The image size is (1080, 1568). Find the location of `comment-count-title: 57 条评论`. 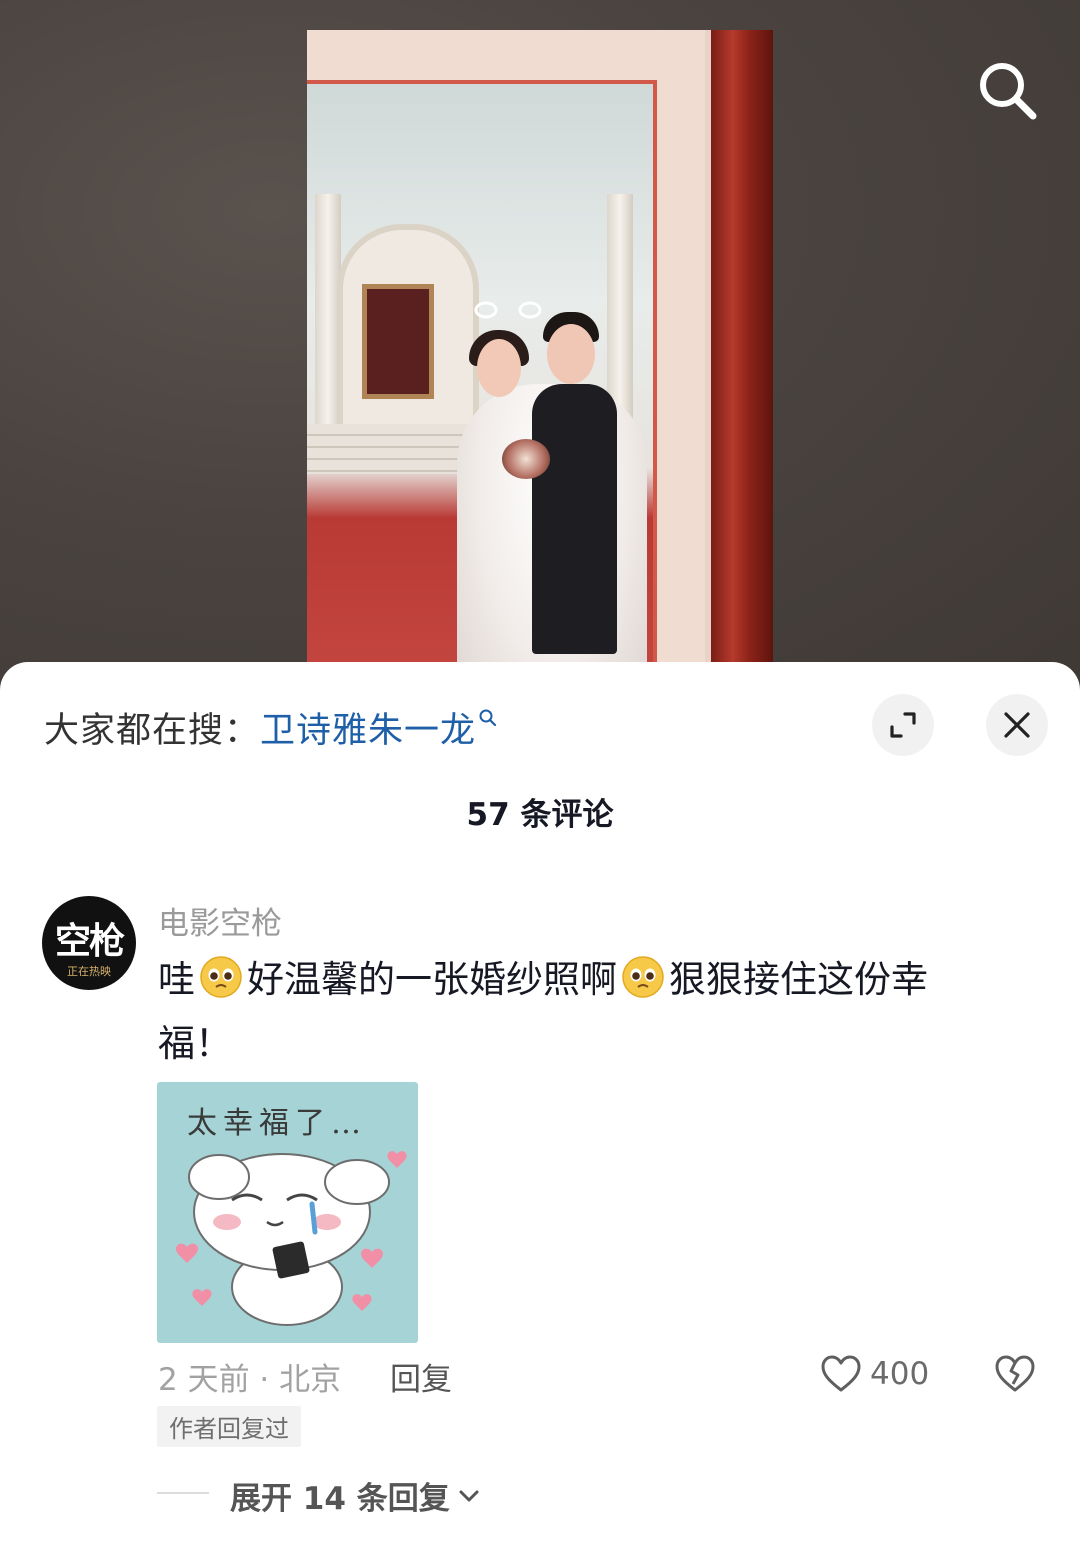

comment-count-title: 57 条评论 is located at coordinates (540, 815).